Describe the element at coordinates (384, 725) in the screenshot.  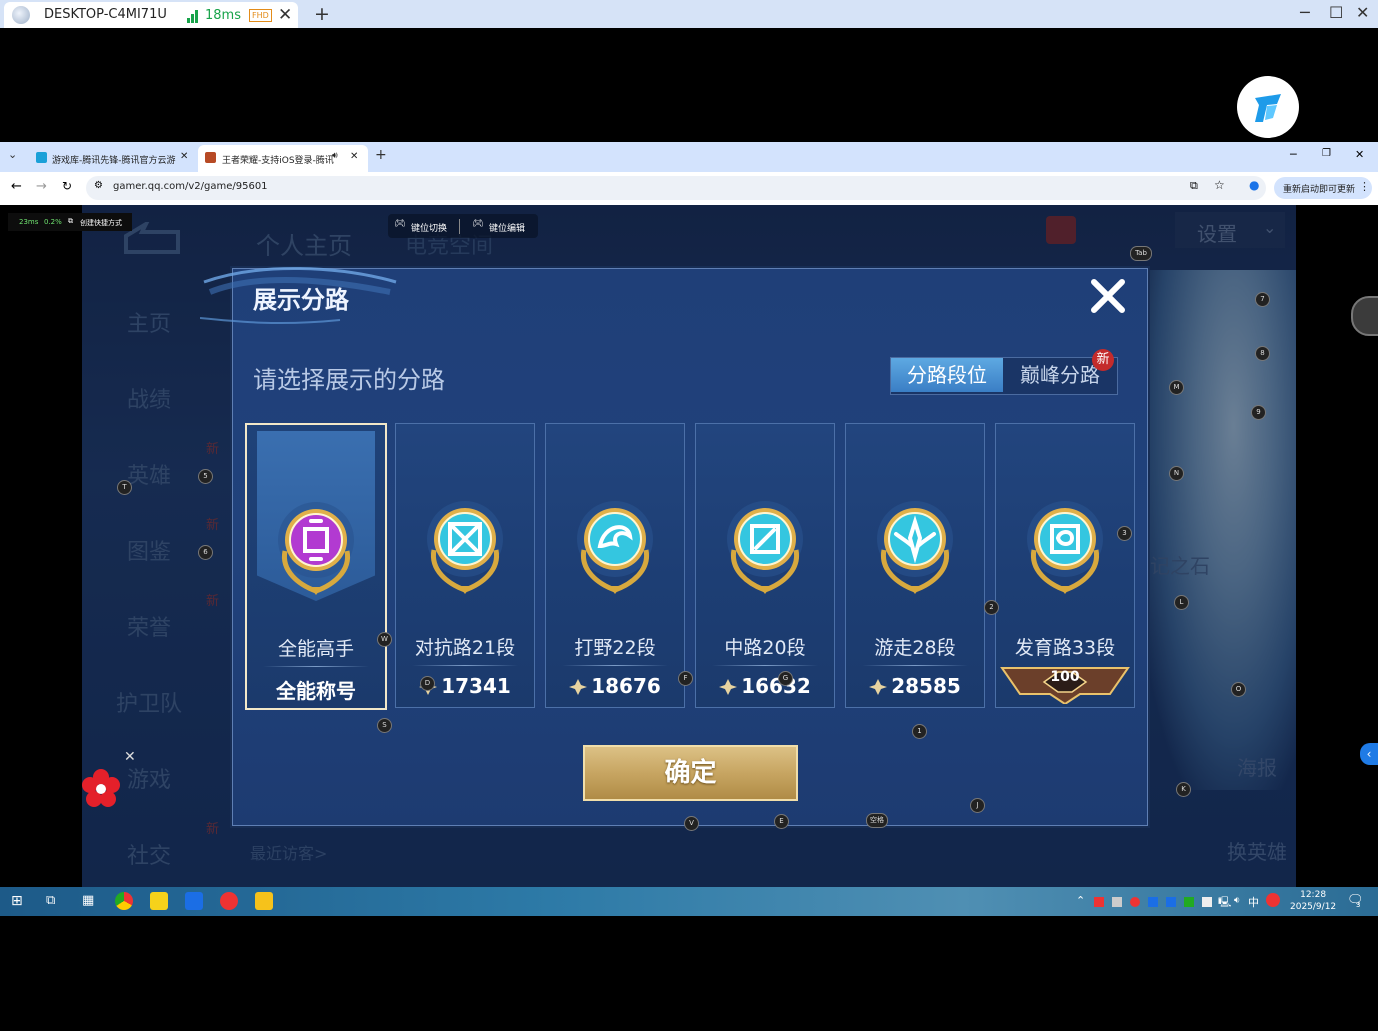
I see `key-hint: S` at that location.